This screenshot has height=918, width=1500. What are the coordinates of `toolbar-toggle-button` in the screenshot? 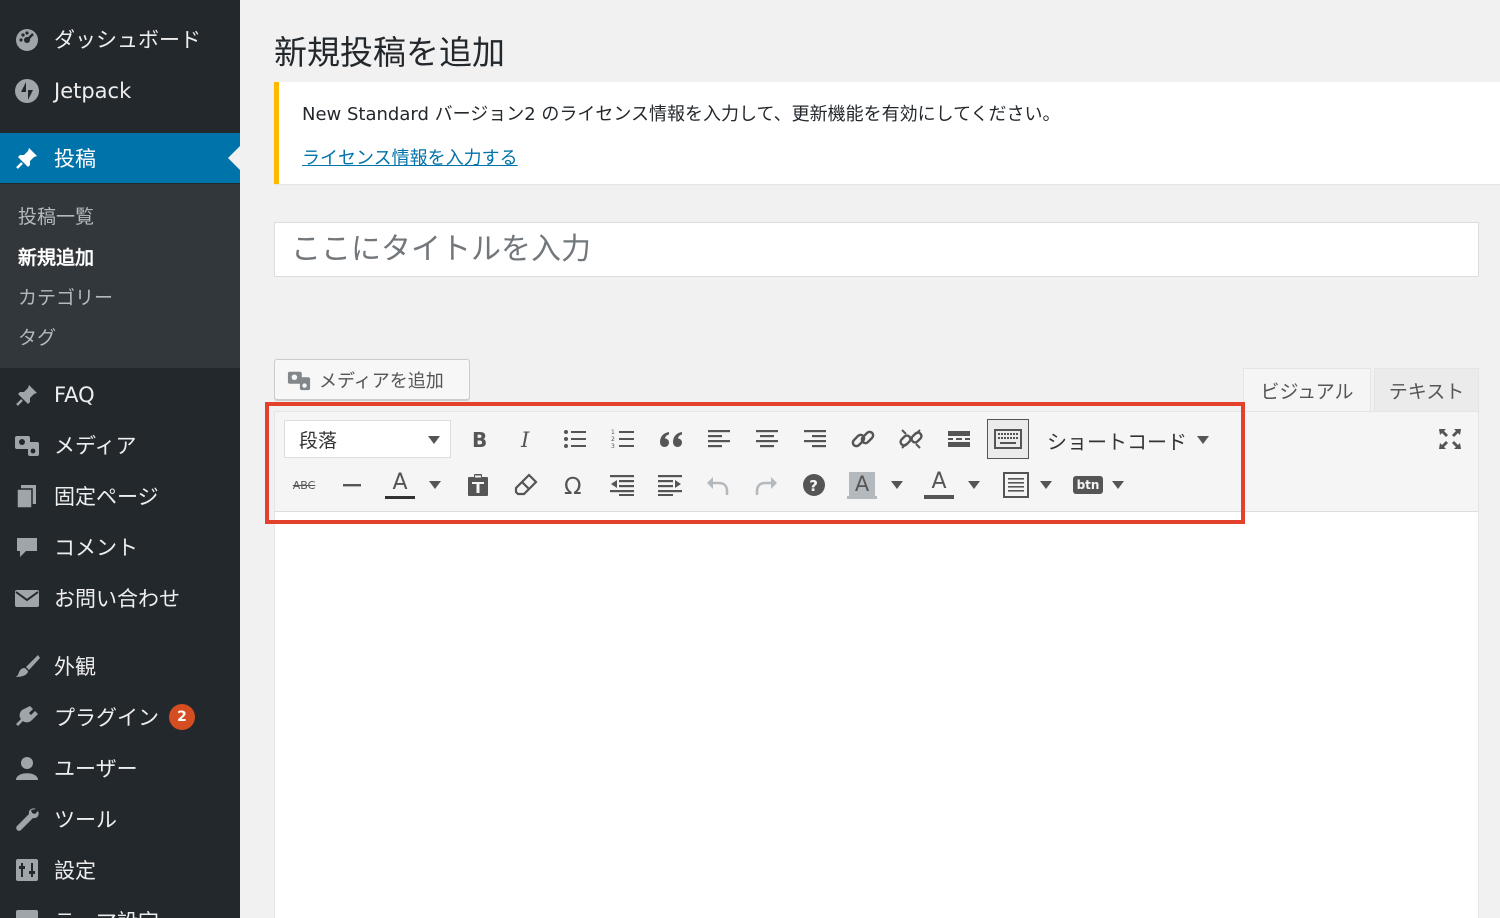 It's located at (1008, 439).